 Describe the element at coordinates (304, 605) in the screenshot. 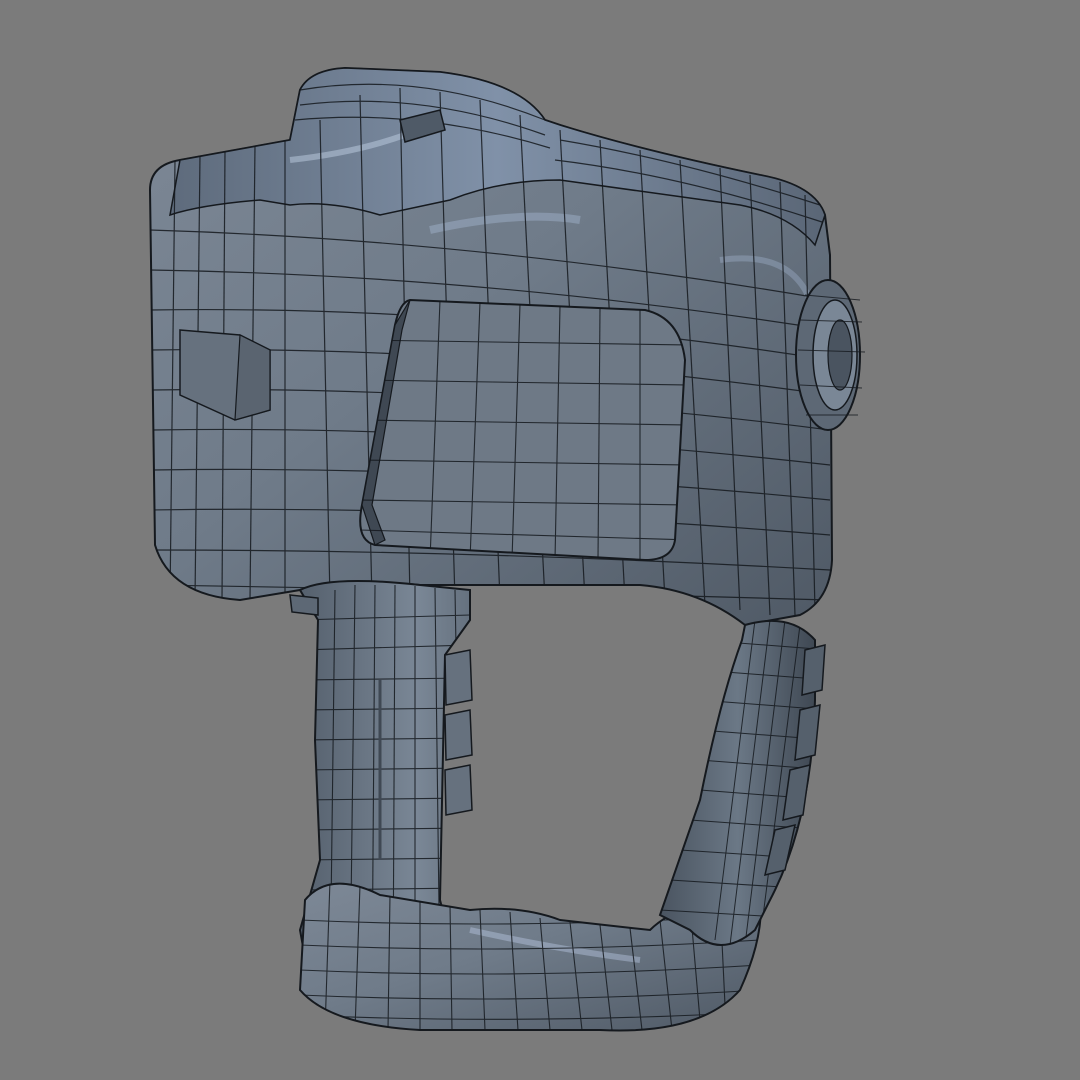

I see `model-flange` at that location.